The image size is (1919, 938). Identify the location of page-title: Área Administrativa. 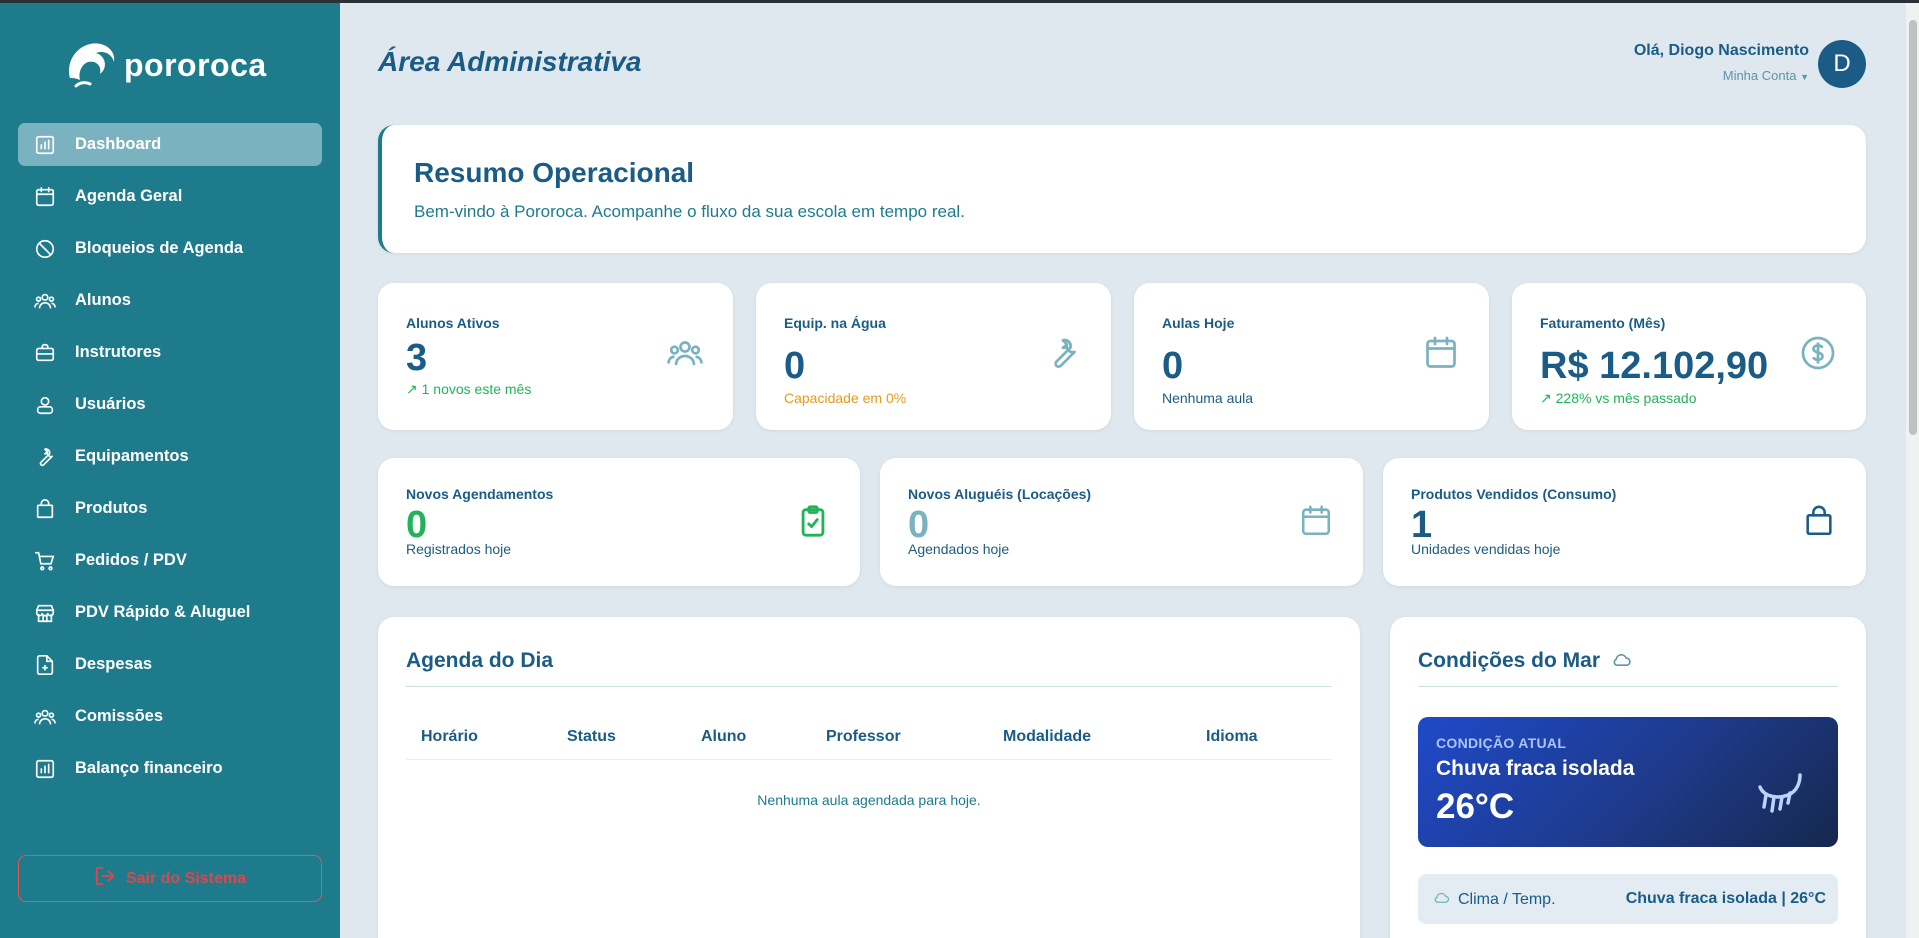
(510, 61).